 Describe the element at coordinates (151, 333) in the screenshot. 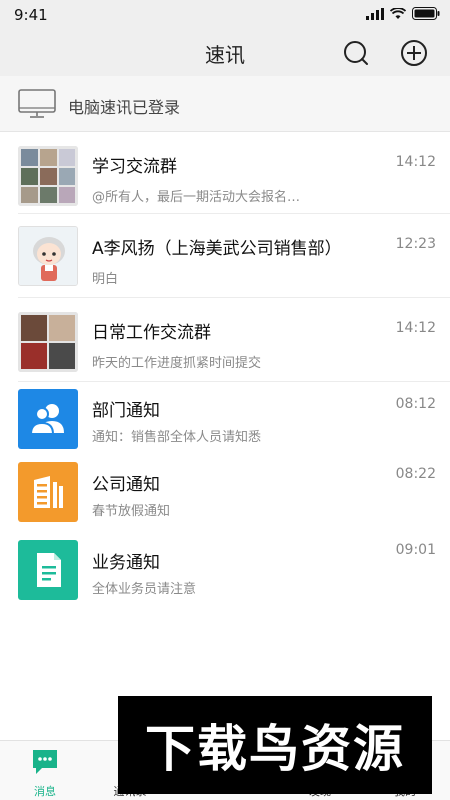

I see `conversation-title: 日常工作交流群` at that location.